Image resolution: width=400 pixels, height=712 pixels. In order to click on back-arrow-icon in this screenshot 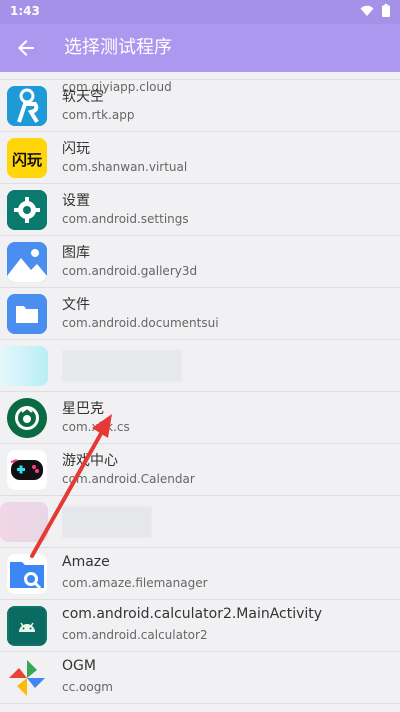, I will do `click(26, 48)`.